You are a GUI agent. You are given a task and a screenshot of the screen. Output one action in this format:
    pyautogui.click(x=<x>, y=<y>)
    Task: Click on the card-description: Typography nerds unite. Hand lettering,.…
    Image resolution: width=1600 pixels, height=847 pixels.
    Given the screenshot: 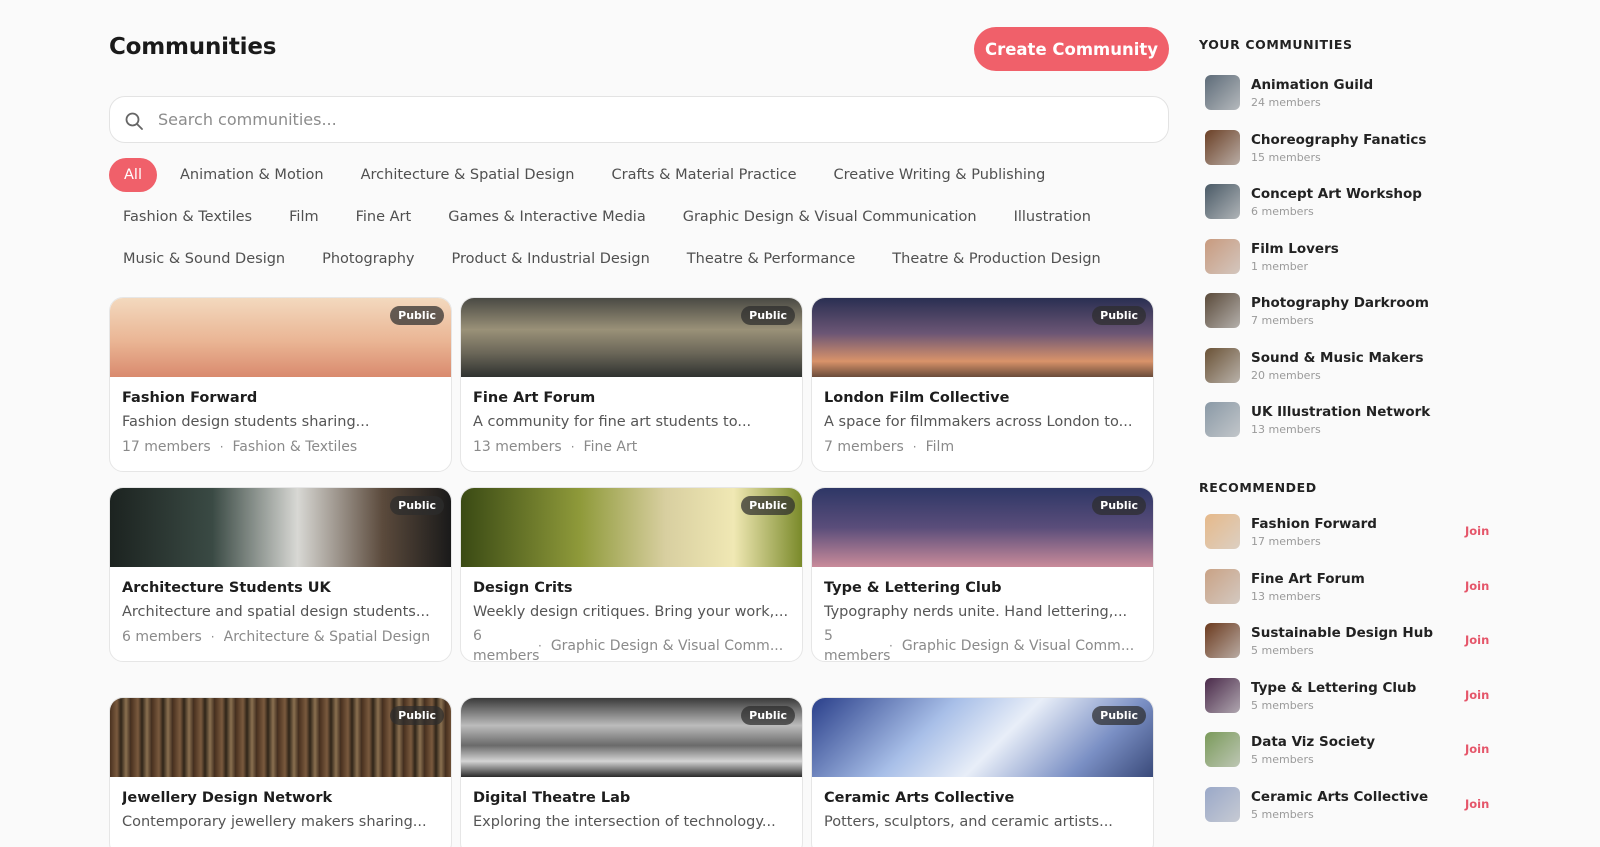 What is the action you would take?
    pyautogui.click(x=976, y=612)
    